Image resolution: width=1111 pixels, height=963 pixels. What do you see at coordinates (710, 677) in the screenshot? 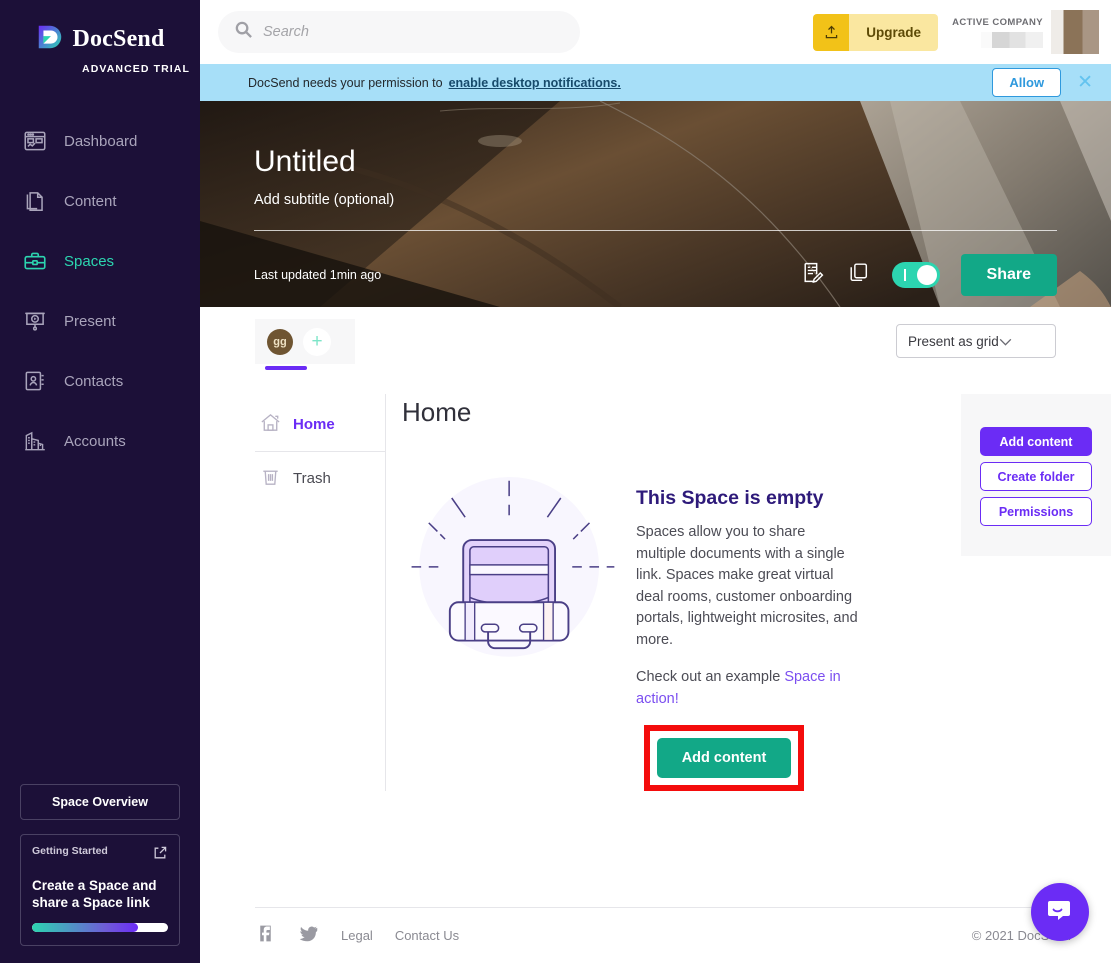
I see `example-prefix: Check out an example` at bounding box center [710, 677].